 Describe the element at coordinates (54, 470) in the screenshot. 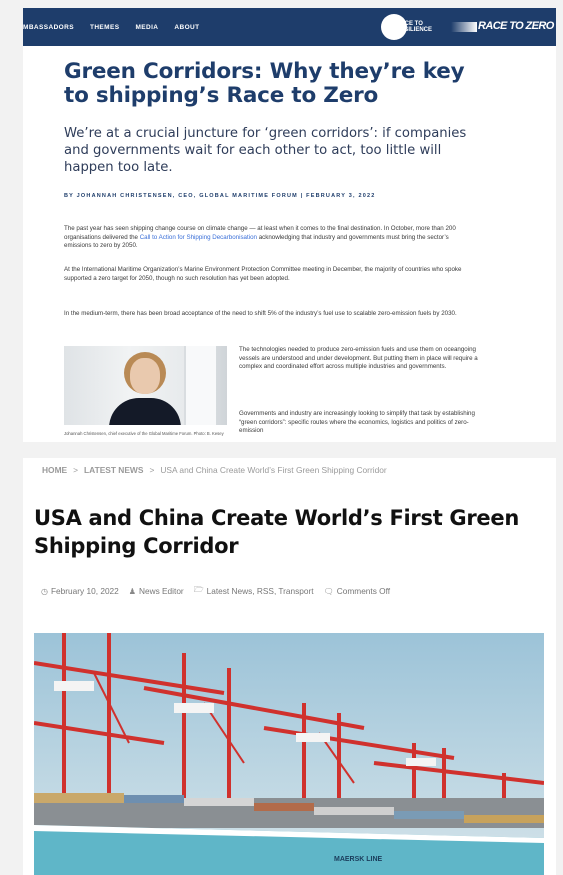

I see `breadcrumb-home: HOME` at that location.